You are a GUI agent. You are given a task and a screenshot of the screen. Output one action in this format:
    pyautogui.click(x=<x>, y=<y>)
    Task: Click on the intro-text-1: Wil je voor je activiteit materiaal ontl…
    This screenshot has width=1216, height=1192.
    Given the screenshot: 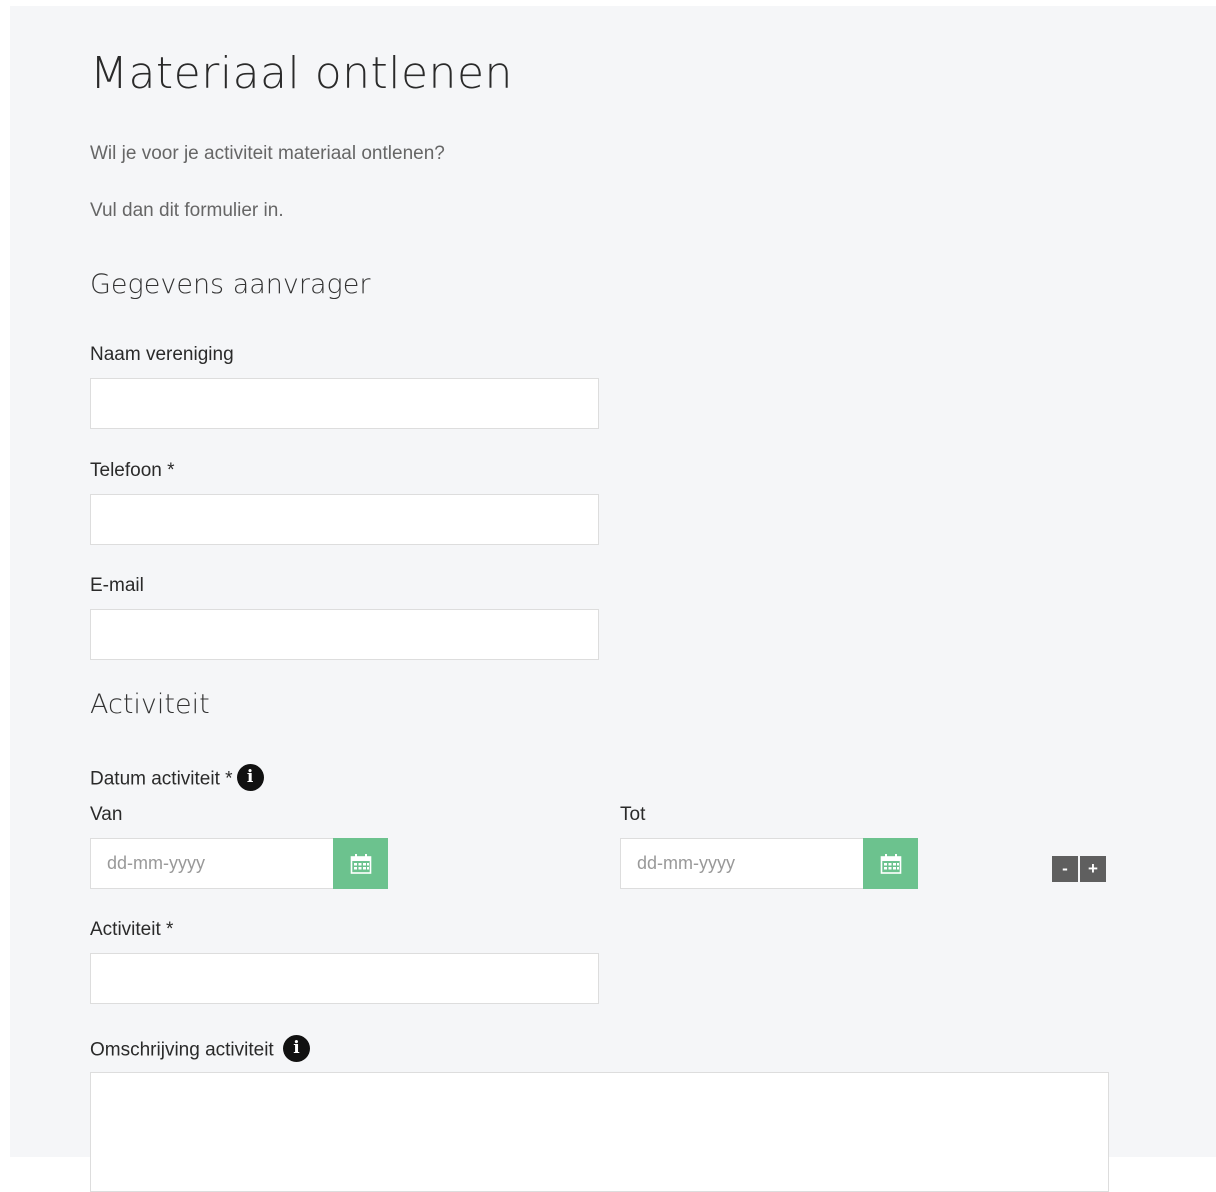 What is the action you would take?
    pyautogui.click(x=267, y=153)
    